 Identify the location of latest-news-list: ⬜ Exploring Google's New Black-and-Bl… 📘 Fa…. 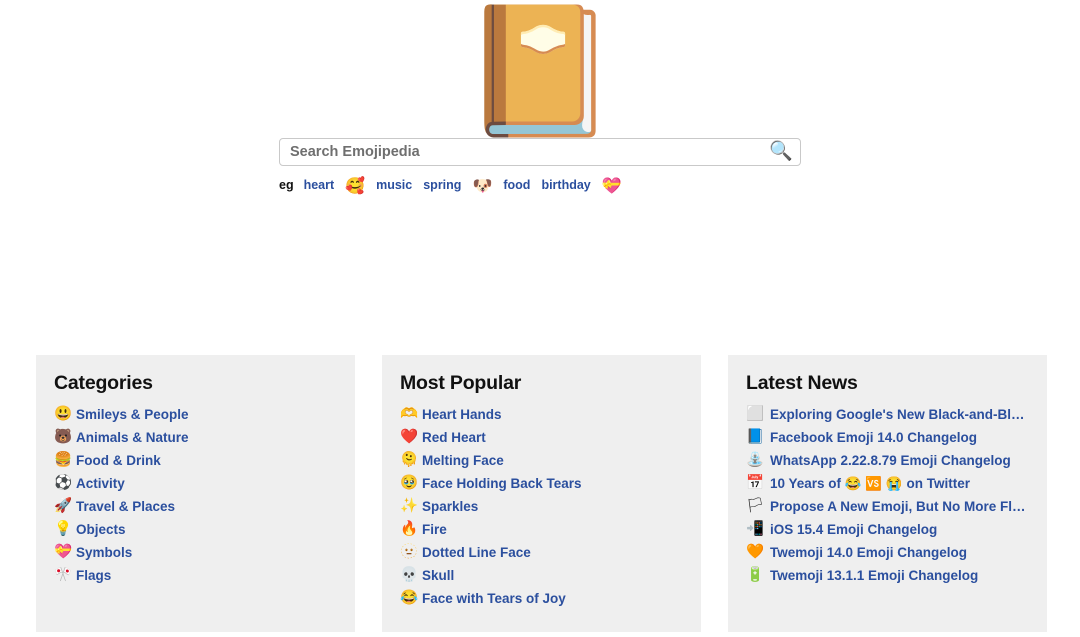
(887, 495).